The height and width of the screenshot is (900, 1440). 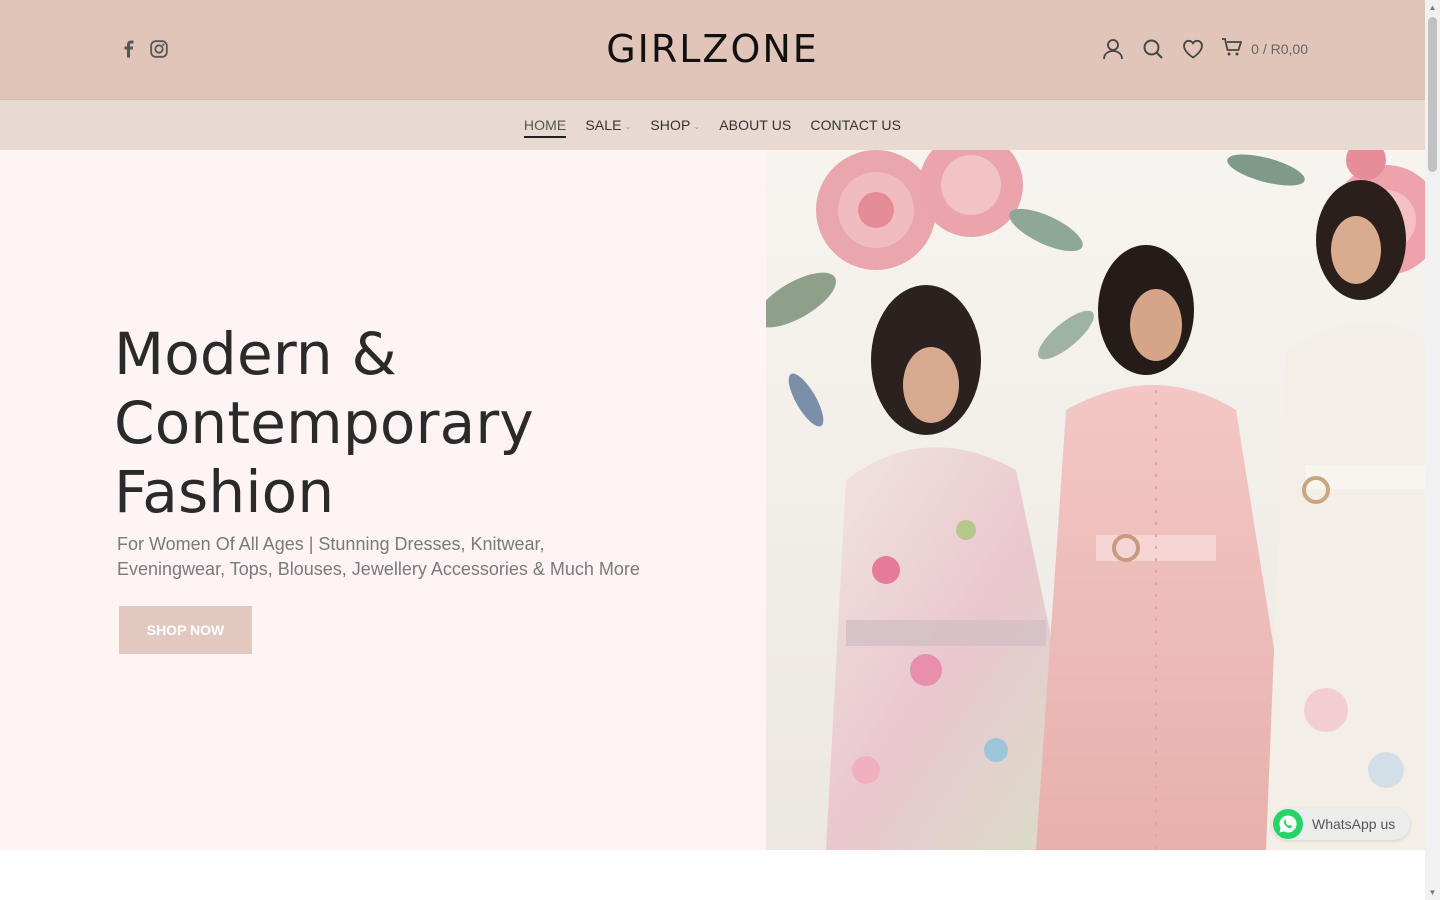 What do you see at coordinates (324, 423) in the screenshot?
I see `hero-title: Modern & Contemporary Fashion` at bounding box center [324, 423].